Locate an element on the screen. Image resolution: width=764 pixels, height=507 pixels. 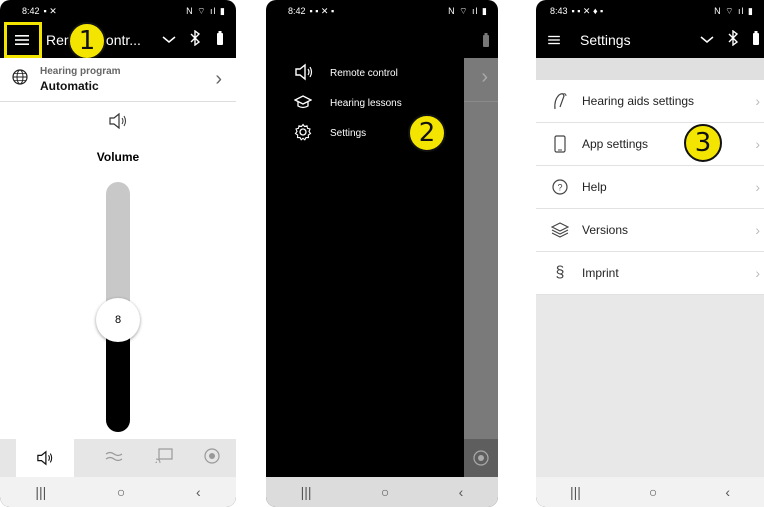
menu-item-label: Remote control is located at coordinates (364, 73).